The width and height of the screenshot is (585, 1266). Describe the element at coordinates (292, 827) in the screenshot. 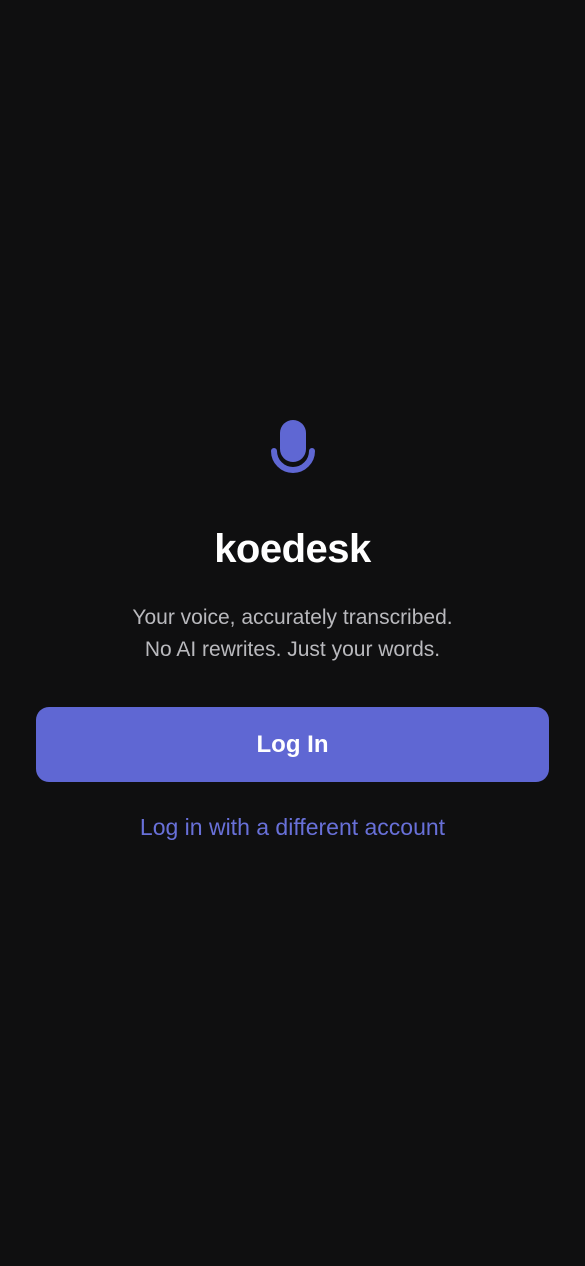

I see `different-account-link: Log in with a different account` at that location.